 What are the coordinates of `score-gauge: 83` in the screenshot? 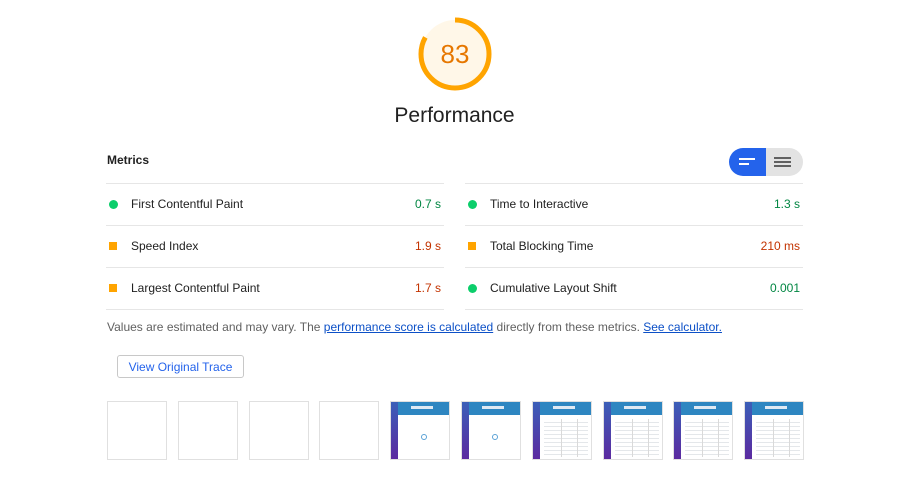 It's located at (455, 54).